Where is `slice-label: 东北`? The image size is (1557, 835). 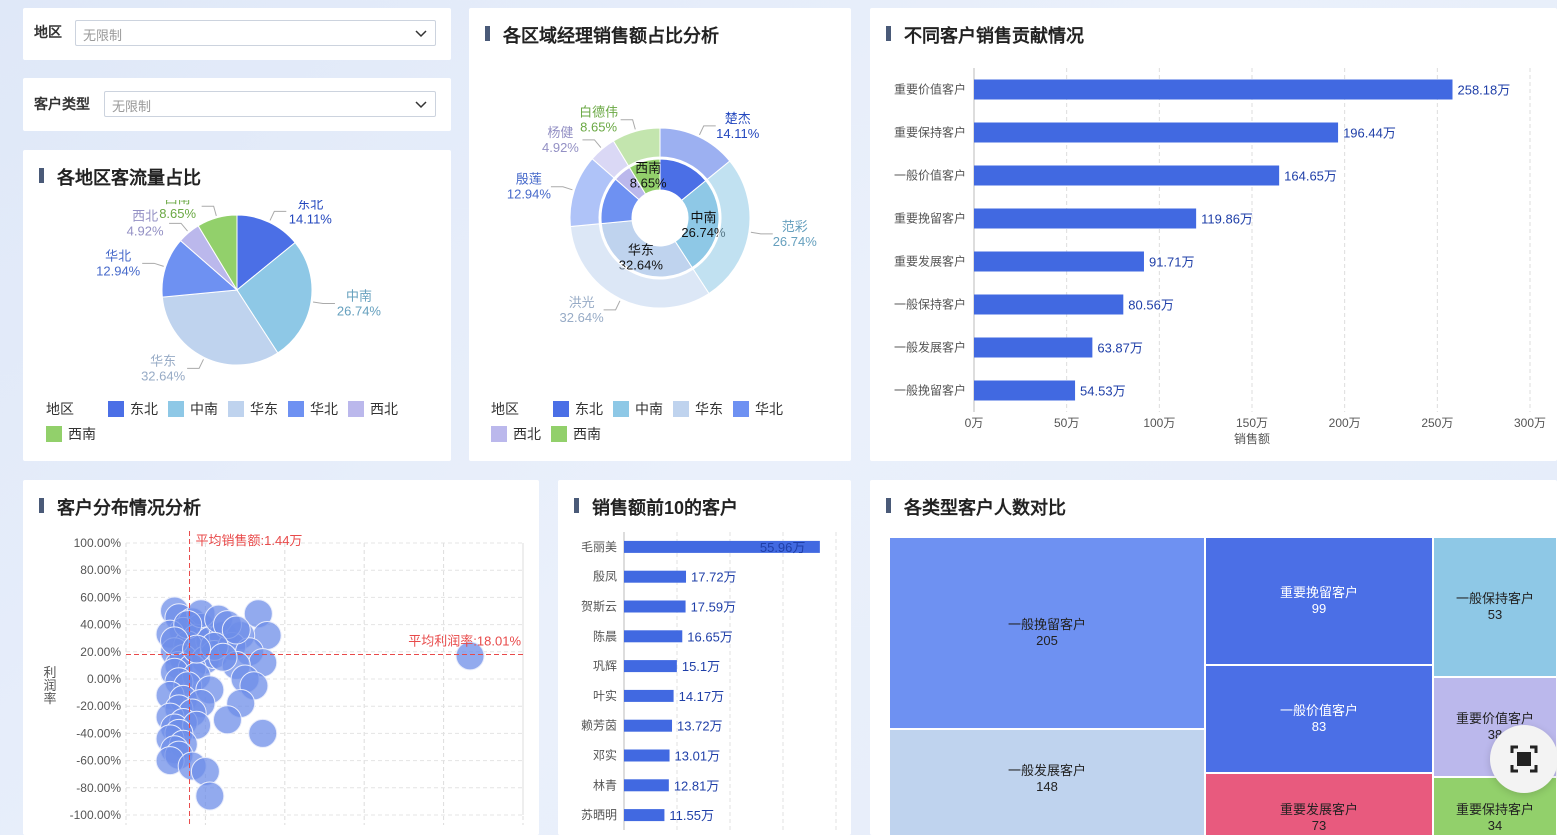 slice-label: 东北 is located at coordinates (310, 205).